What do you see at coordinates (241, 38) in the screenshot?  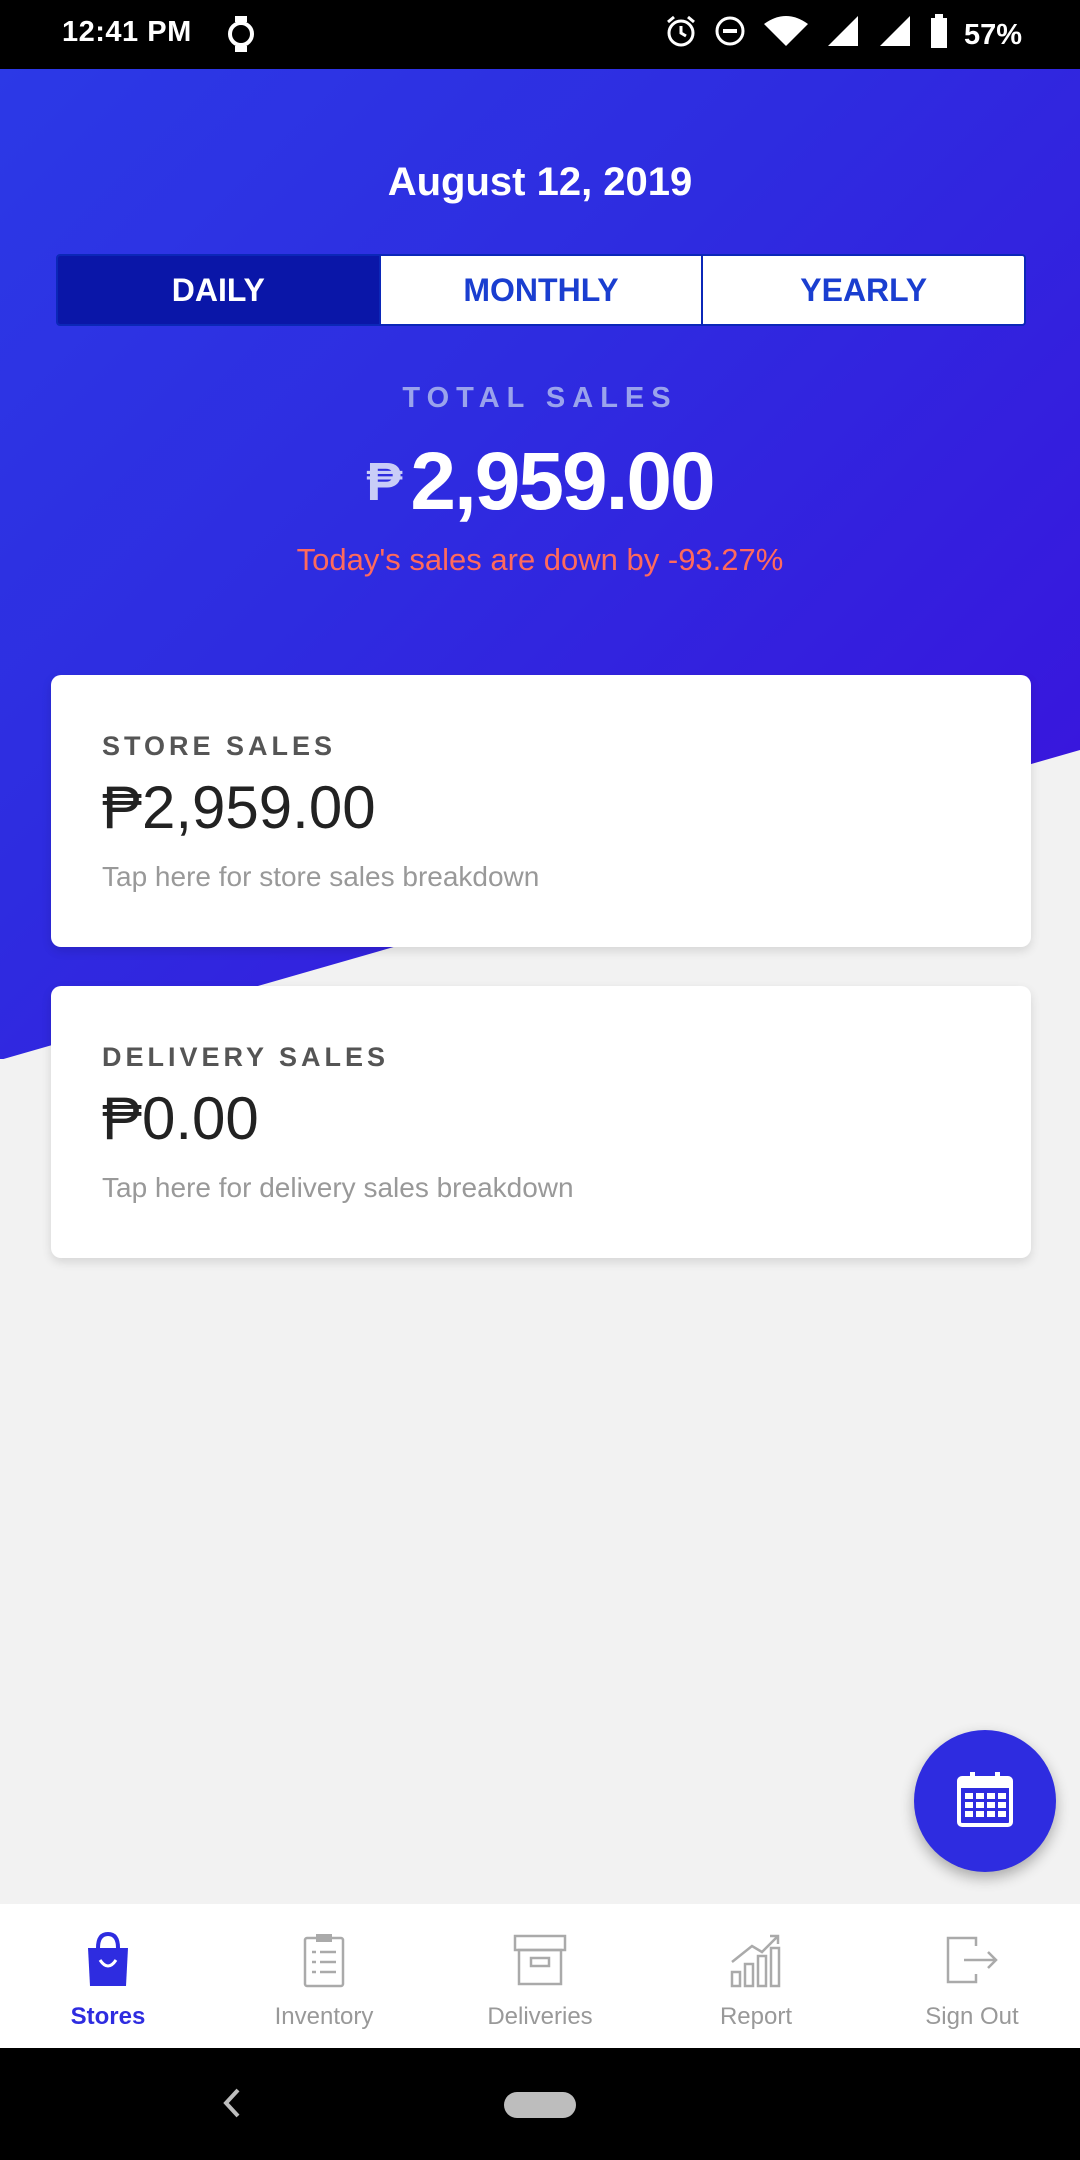 I see `watch-icon` at bounding box center [241, 38].